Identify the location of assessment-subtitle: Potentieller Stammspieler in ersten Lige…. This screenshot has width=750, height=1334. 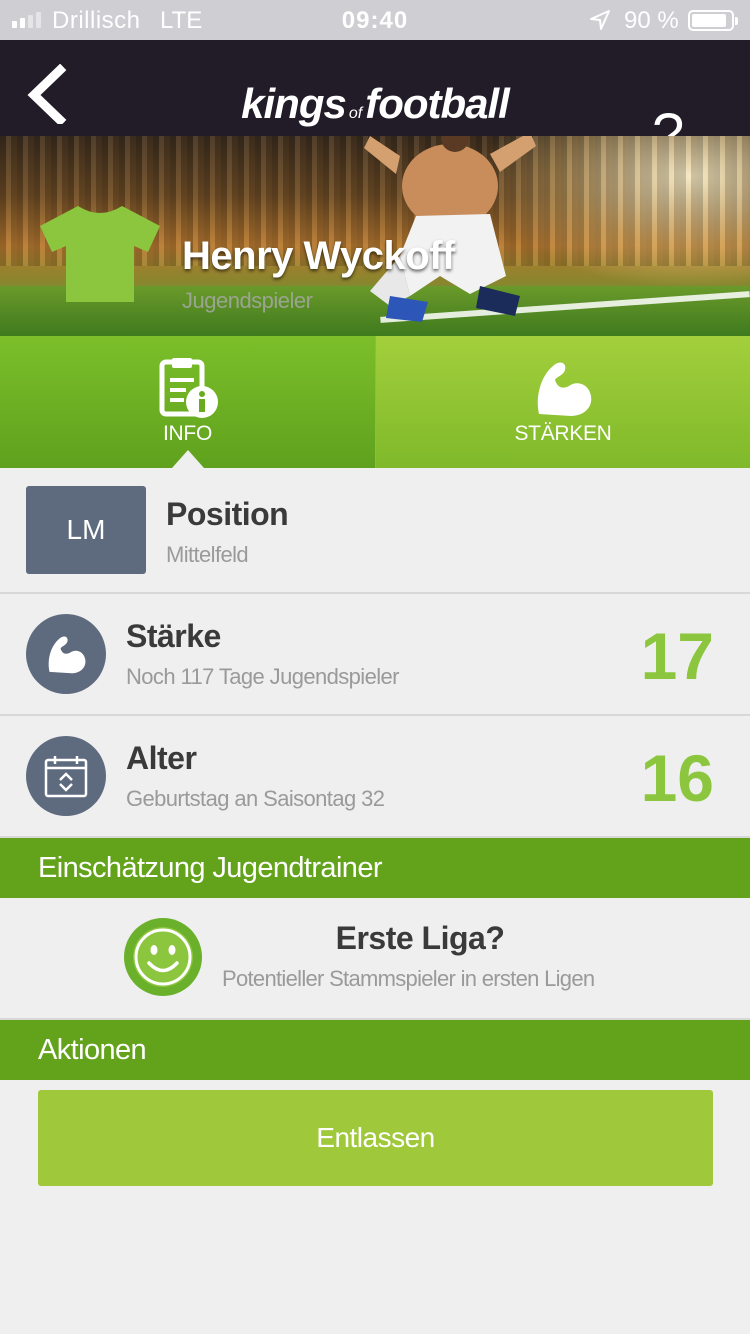
(408, 978).